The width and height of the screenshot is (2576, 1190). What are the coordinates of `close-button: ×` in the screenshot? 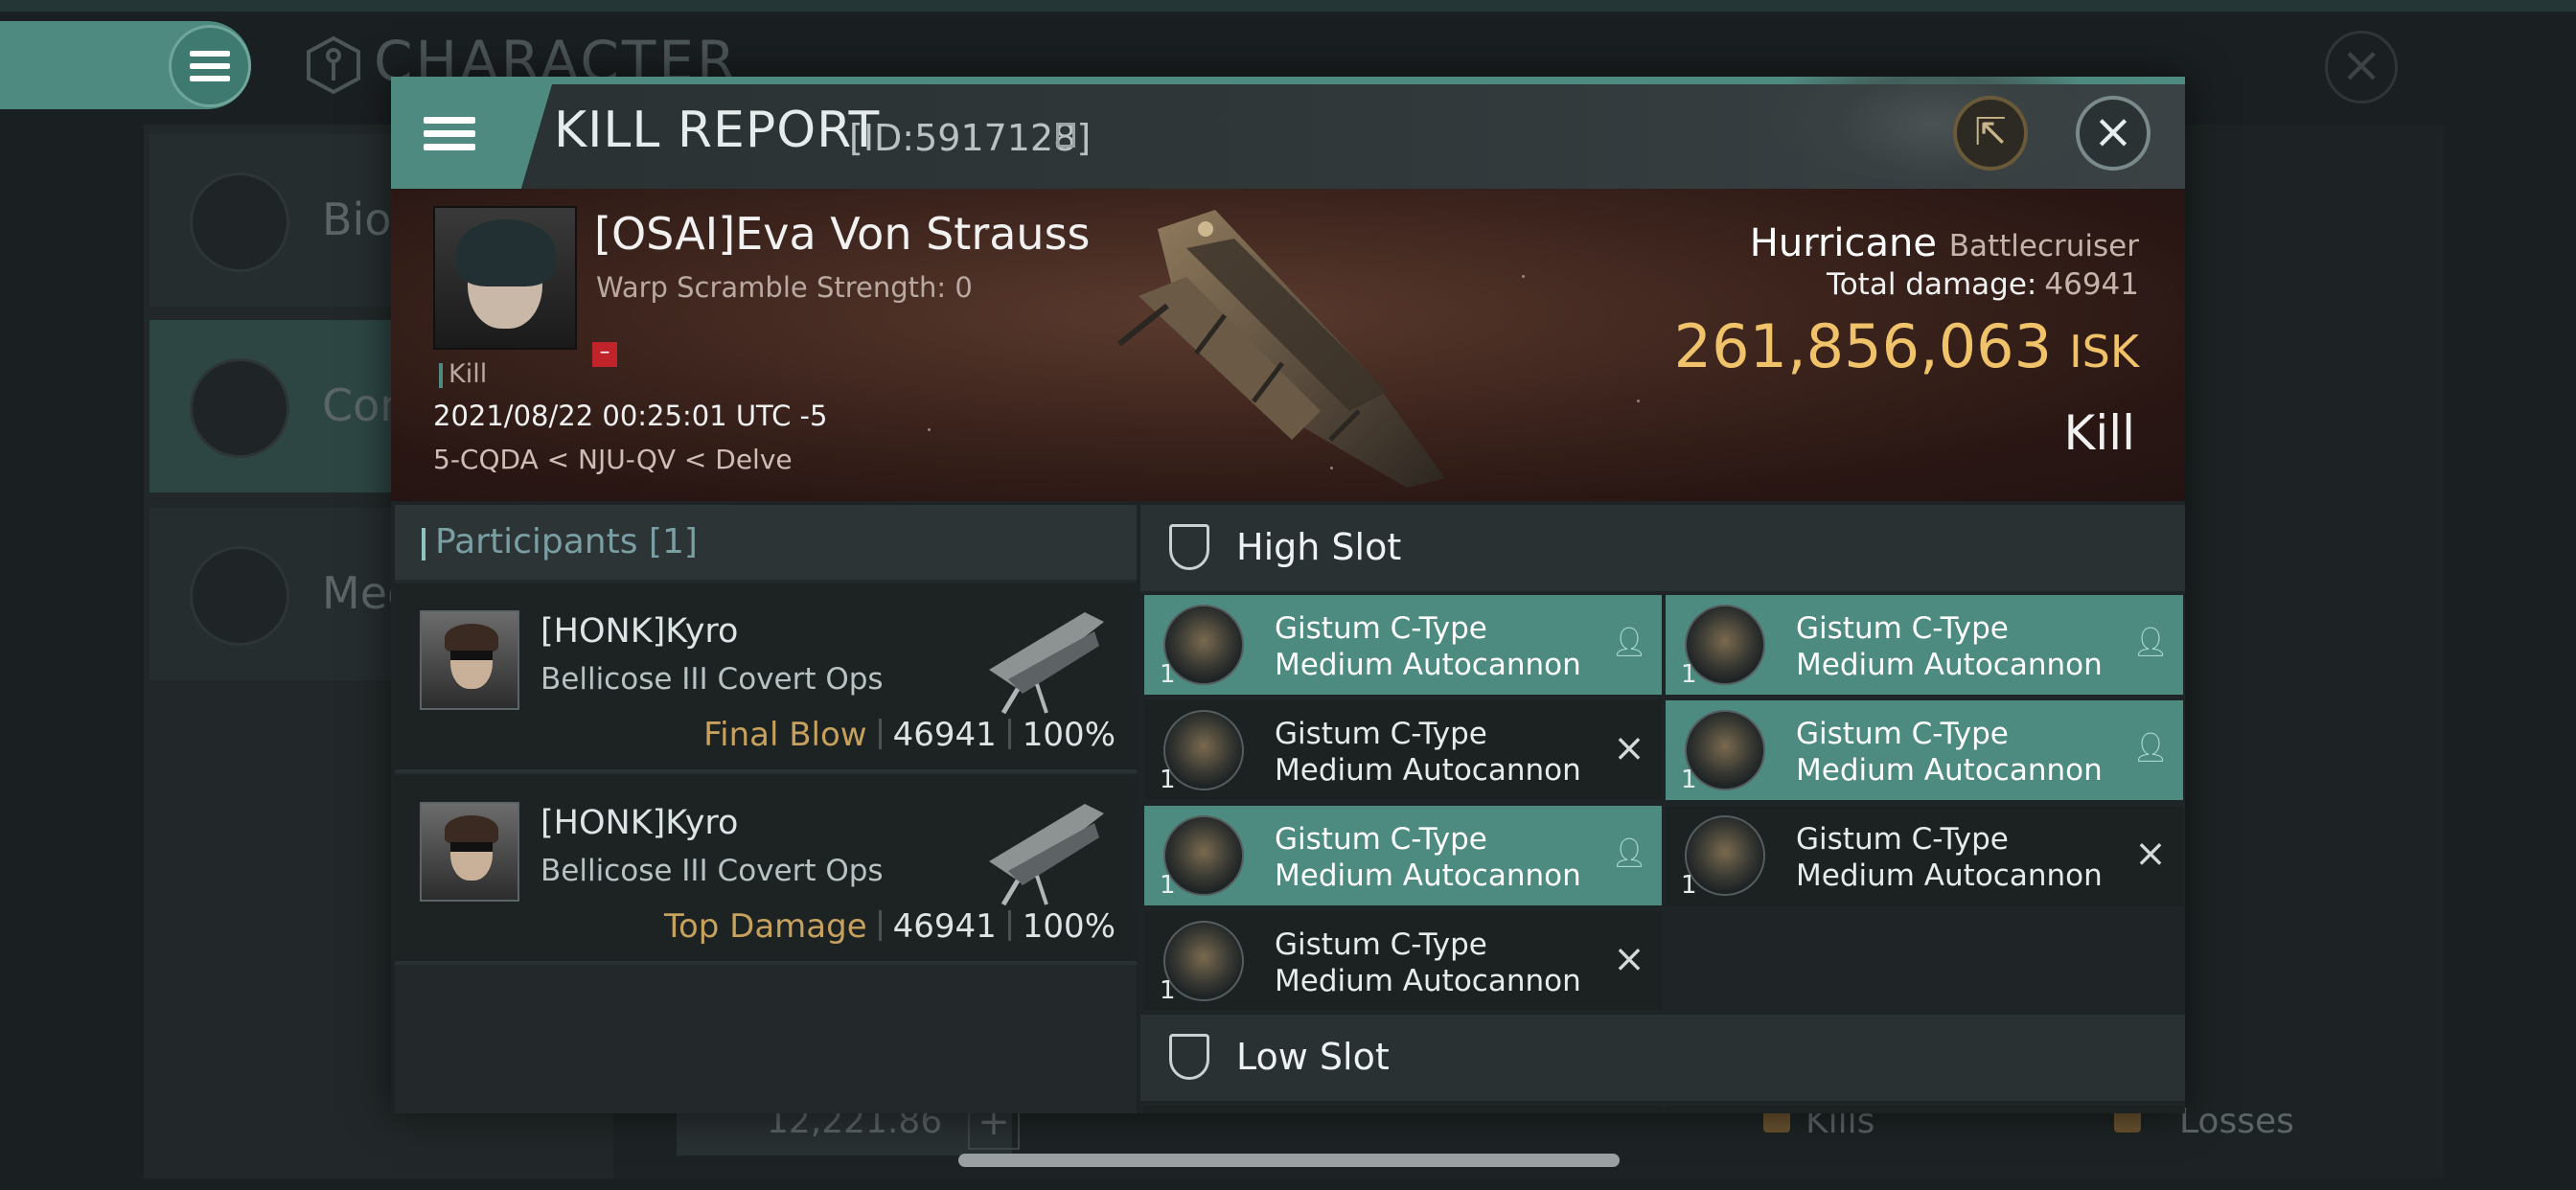 It's located at (2113, 133).